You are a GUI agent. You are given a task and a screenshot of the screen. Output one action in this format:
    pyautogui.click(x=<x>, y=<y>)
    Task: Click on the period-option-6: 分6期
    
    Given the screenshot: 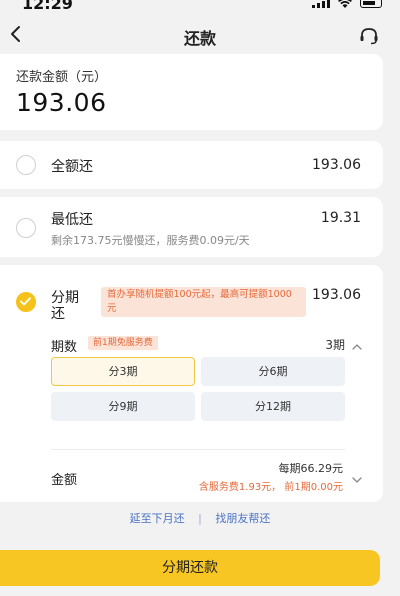 What is the action you would take?
    pyautogui.click(x=273, y=371)
    